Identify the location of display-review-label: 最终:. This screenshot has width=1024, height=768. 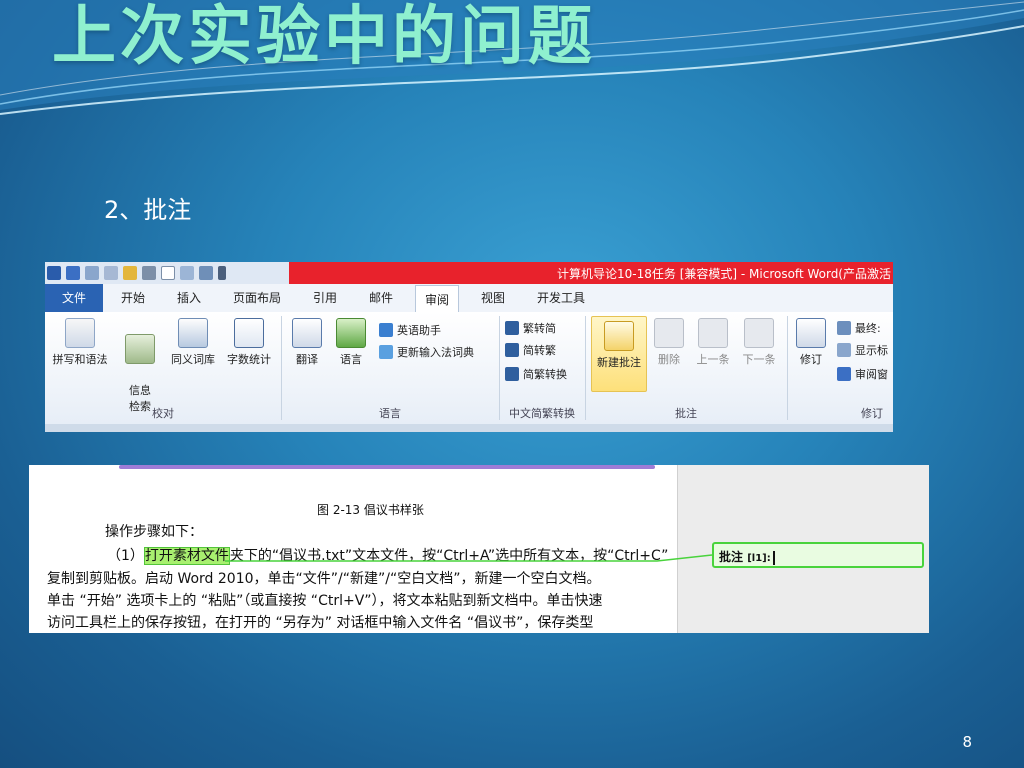
(868, 328).